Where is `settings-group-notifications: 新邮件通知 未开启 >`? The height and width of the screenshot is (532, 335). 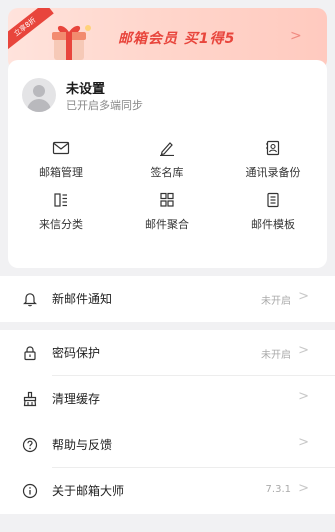
settings-group-notifications: 新邮件通知 未开启 > is located at coordinates (167, 299).